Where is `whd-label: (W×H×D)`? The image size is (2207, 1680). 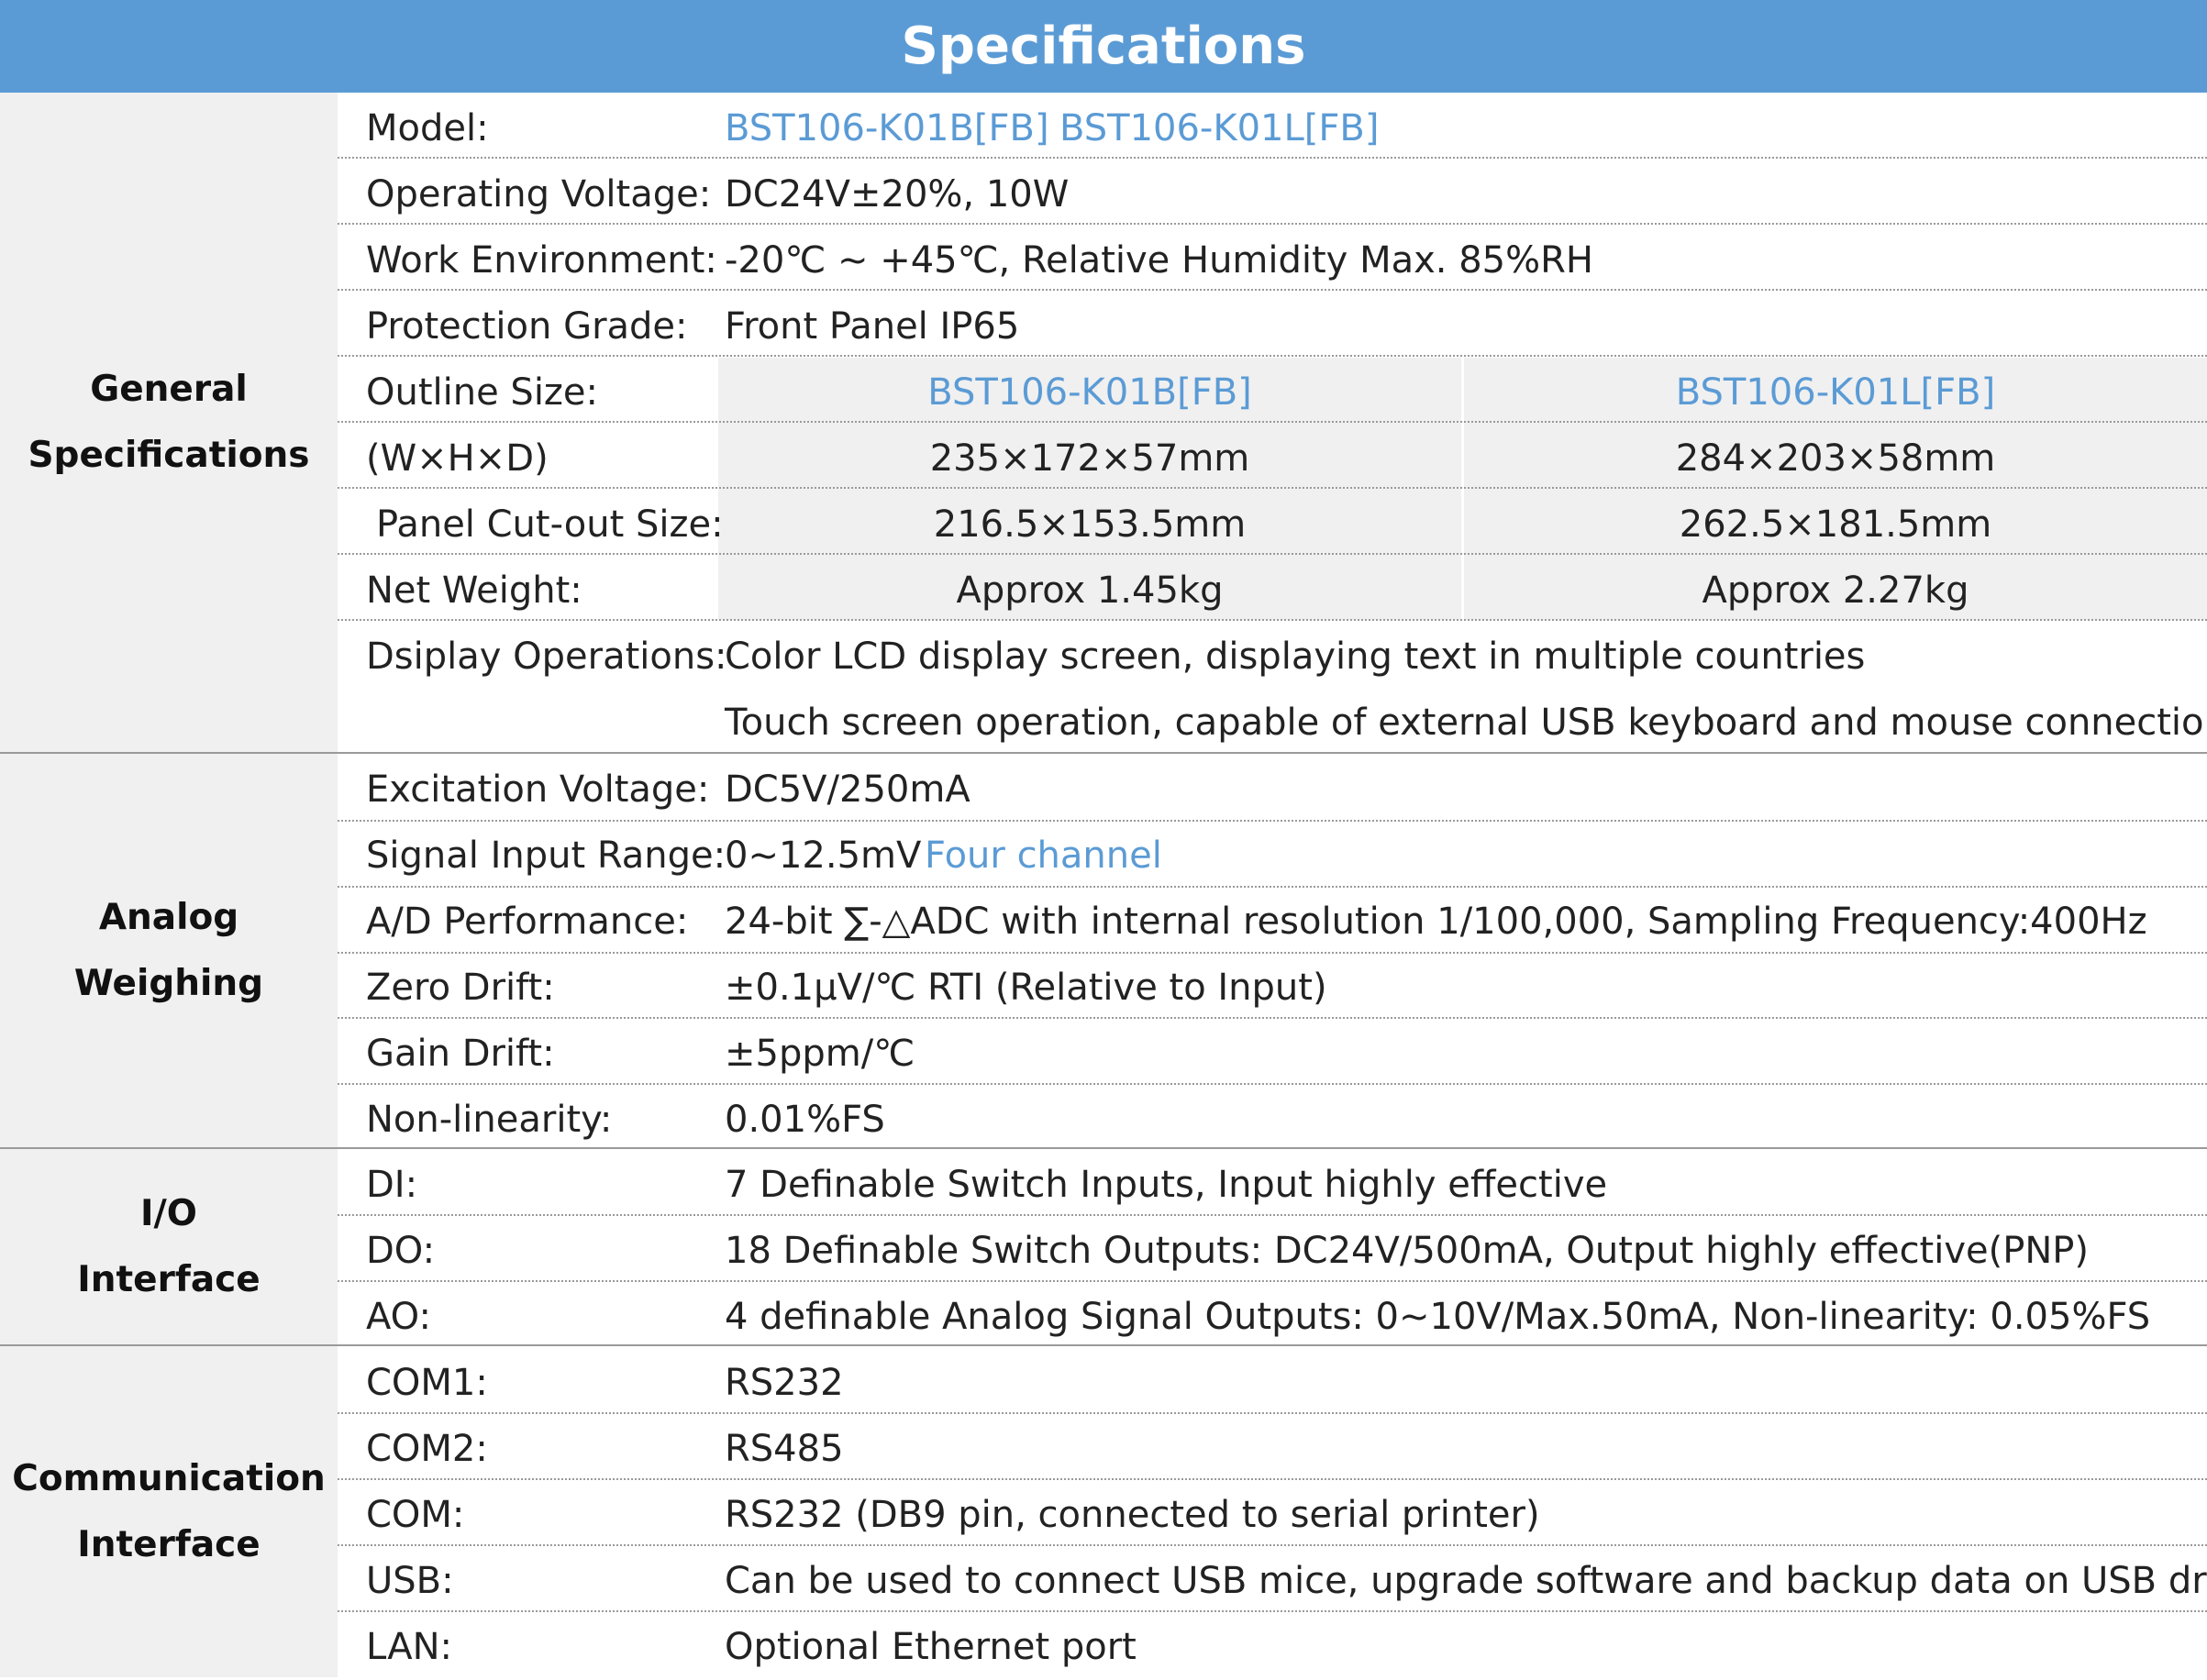
whd-label: (W×H×D) is located at coordinates (457, 458).